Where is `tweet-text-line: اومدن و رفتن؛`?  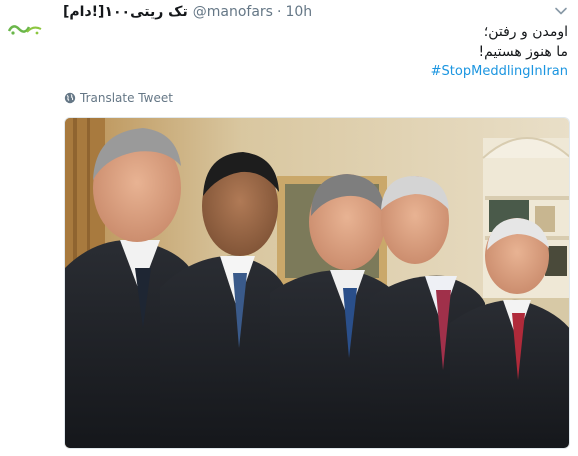
tweet-text-line: اومدن و رفتن؛ is located at coordinates (525, 32).